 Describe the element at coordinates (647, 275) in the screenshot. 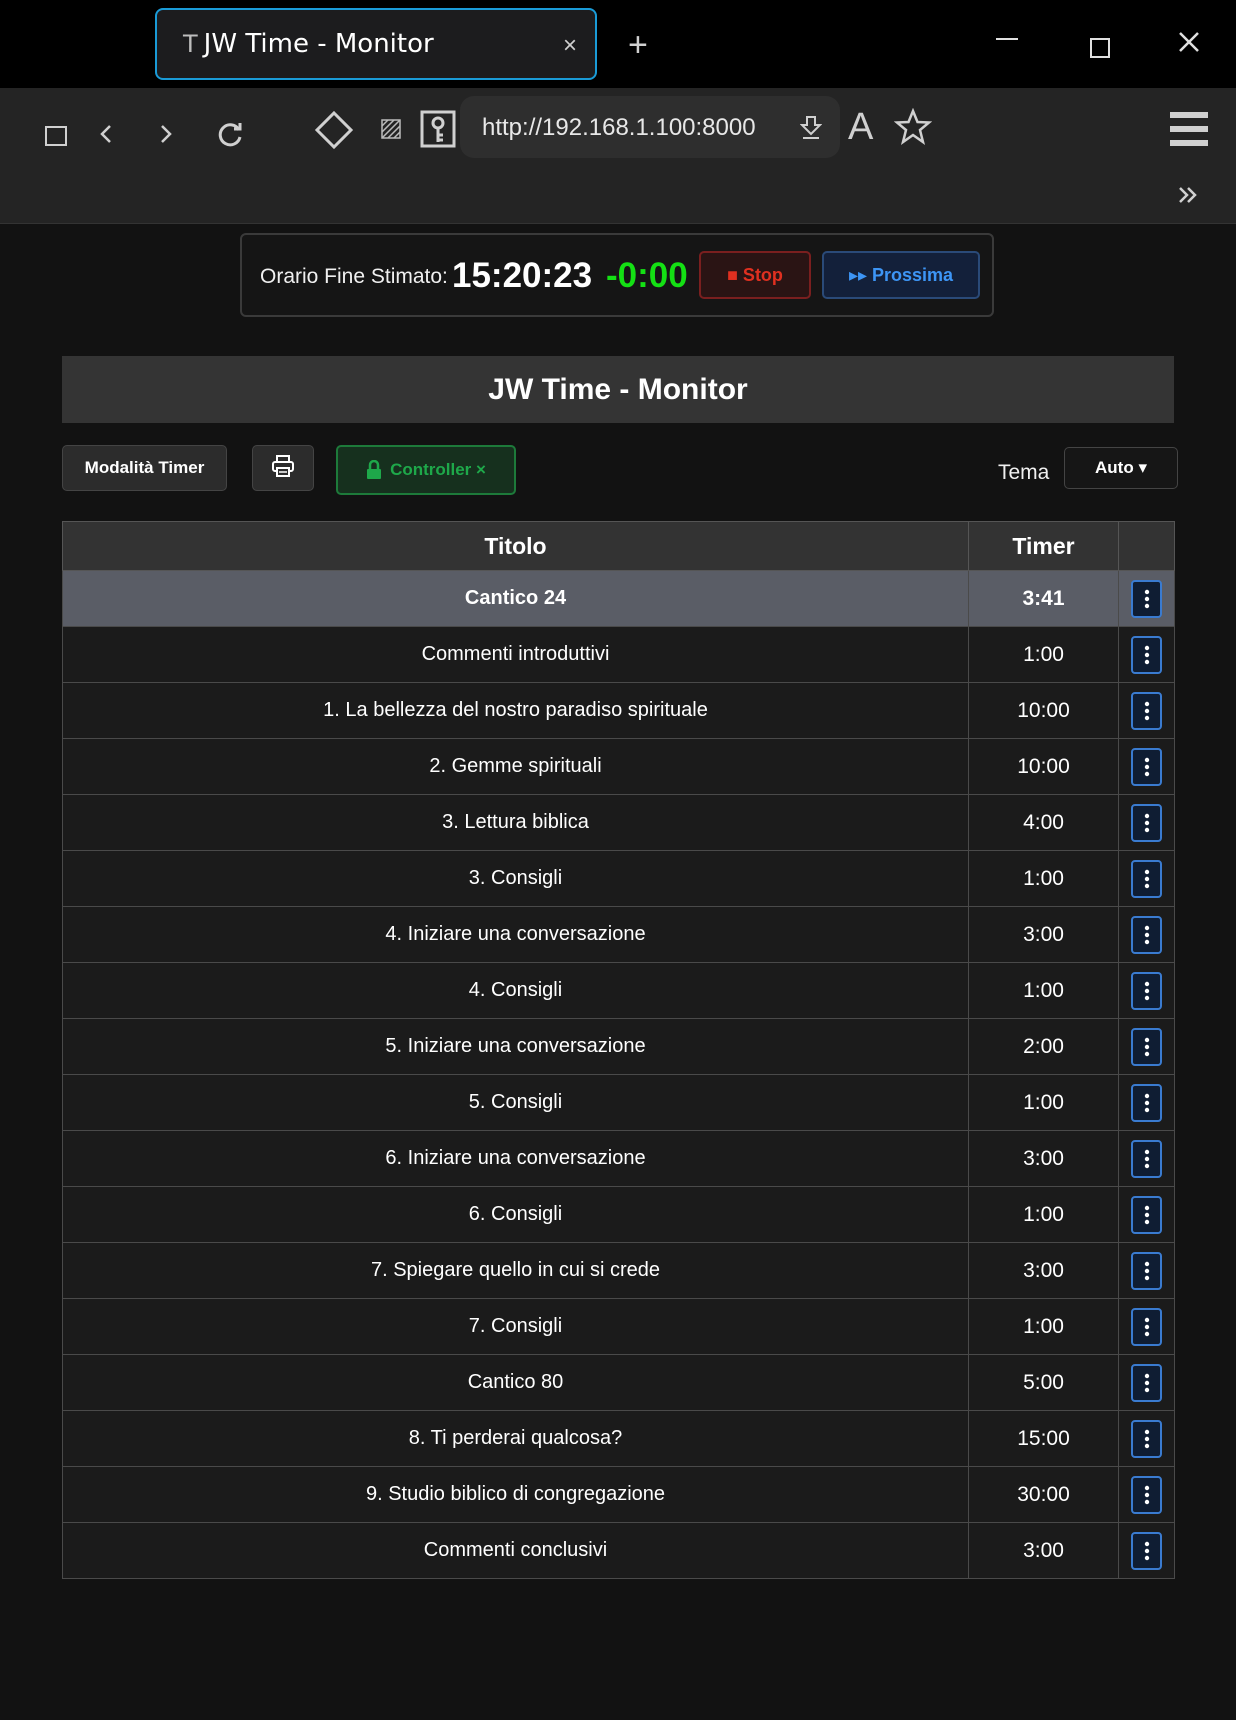

I see `time-delta: -0:00` at that location.